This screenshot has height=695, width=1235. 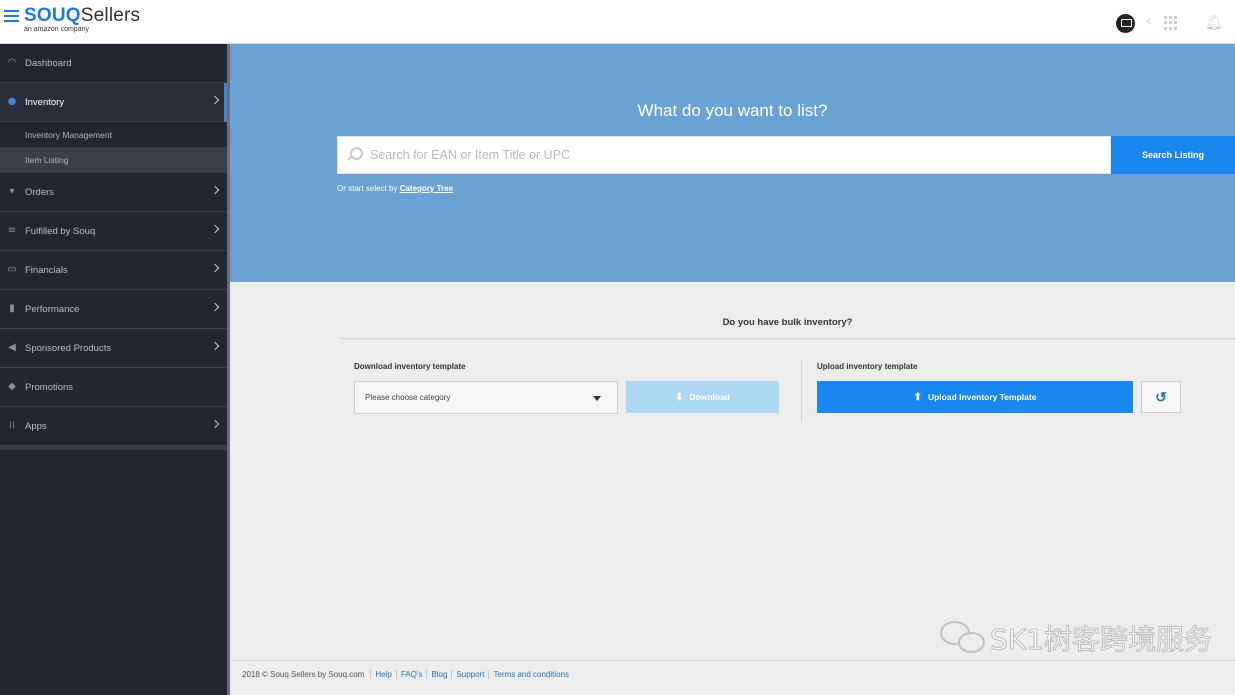 I want to click on sidebar-item-promotions: ◆ Promotions, so click(x=113, y=387).